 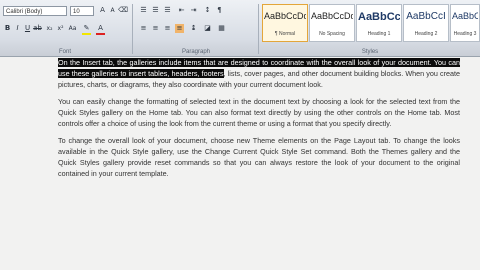 I want to click on font-group-label: Font, so click(x=64, y=52).